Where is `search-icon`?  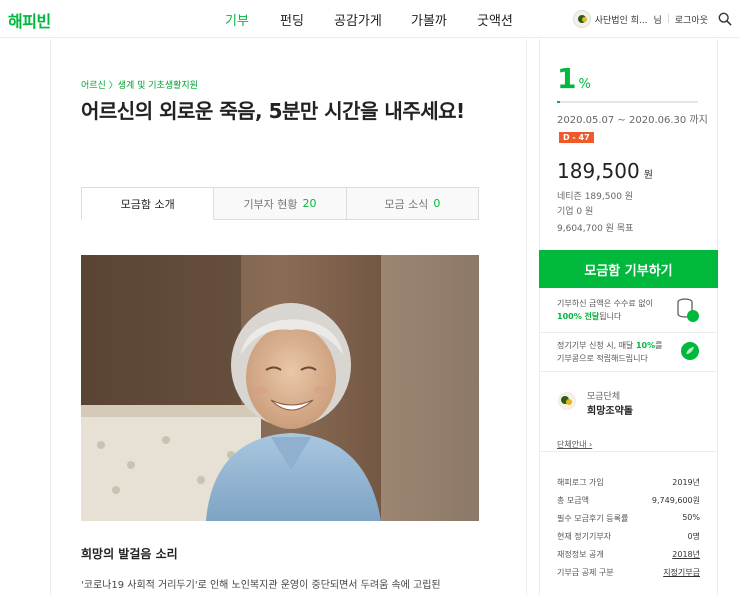
search-icon is located at coordinates (725, 19).